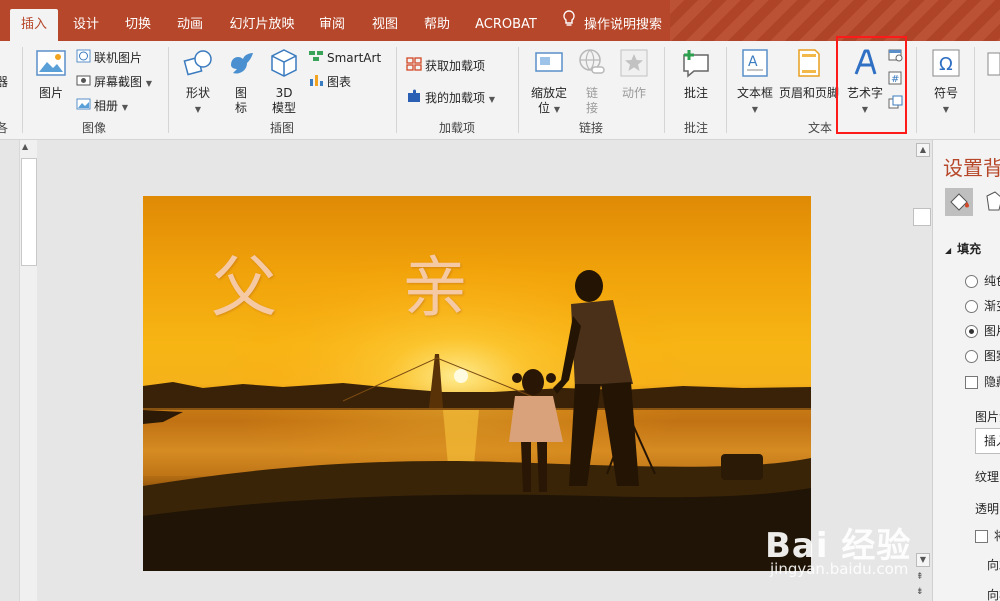 The height and width of the screenshot is (601, 1000). What do you see at coordinates (138, 25) in the screenshot?
I see `tab-transitions: 切换` at bounding box center [138, 25].